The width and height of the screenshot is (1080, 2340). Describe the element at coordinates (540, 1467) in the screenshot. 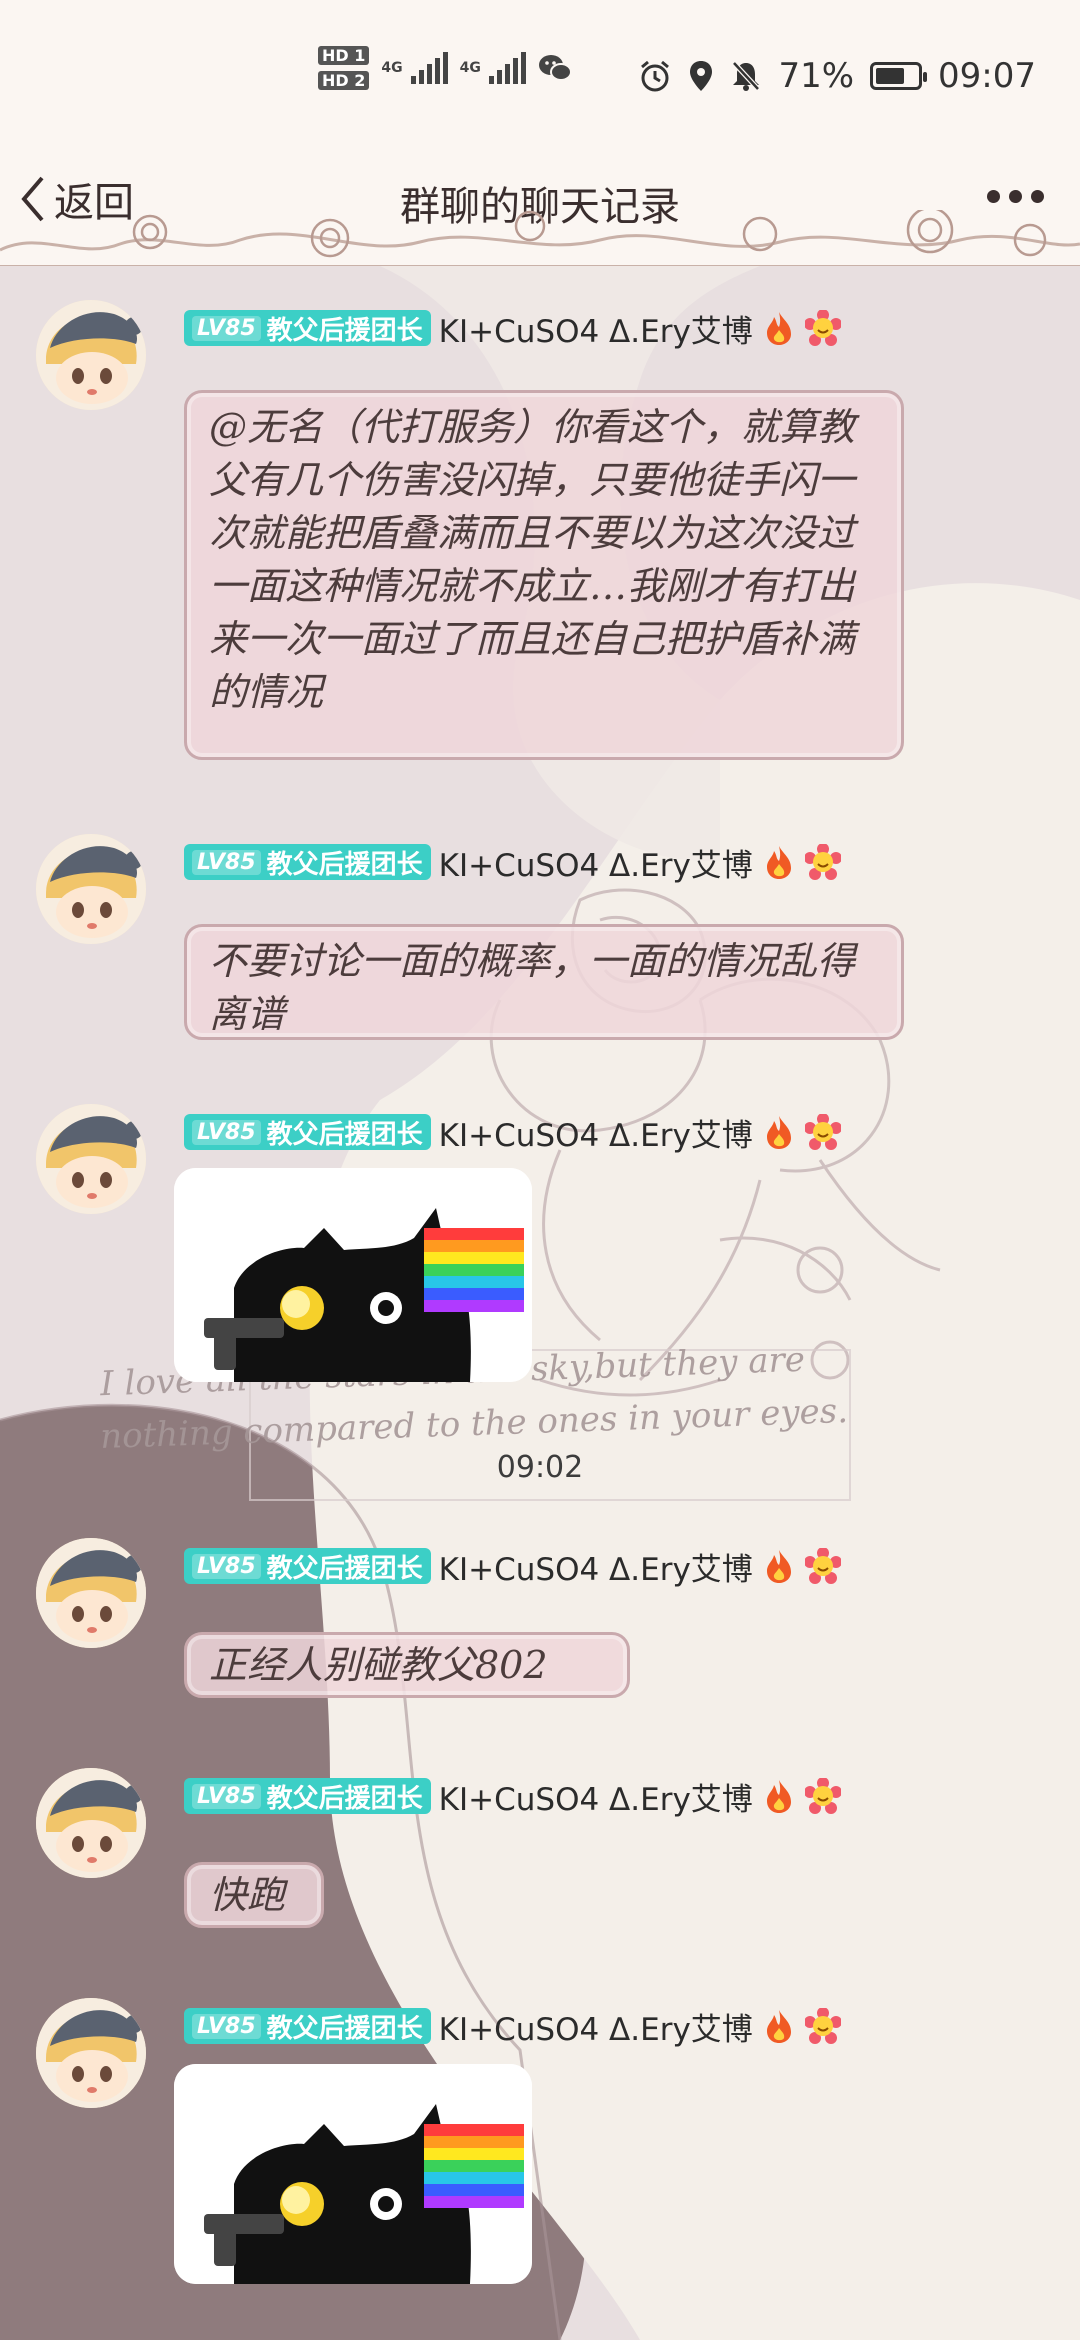

I see `time-divider: 09:02` at that location.